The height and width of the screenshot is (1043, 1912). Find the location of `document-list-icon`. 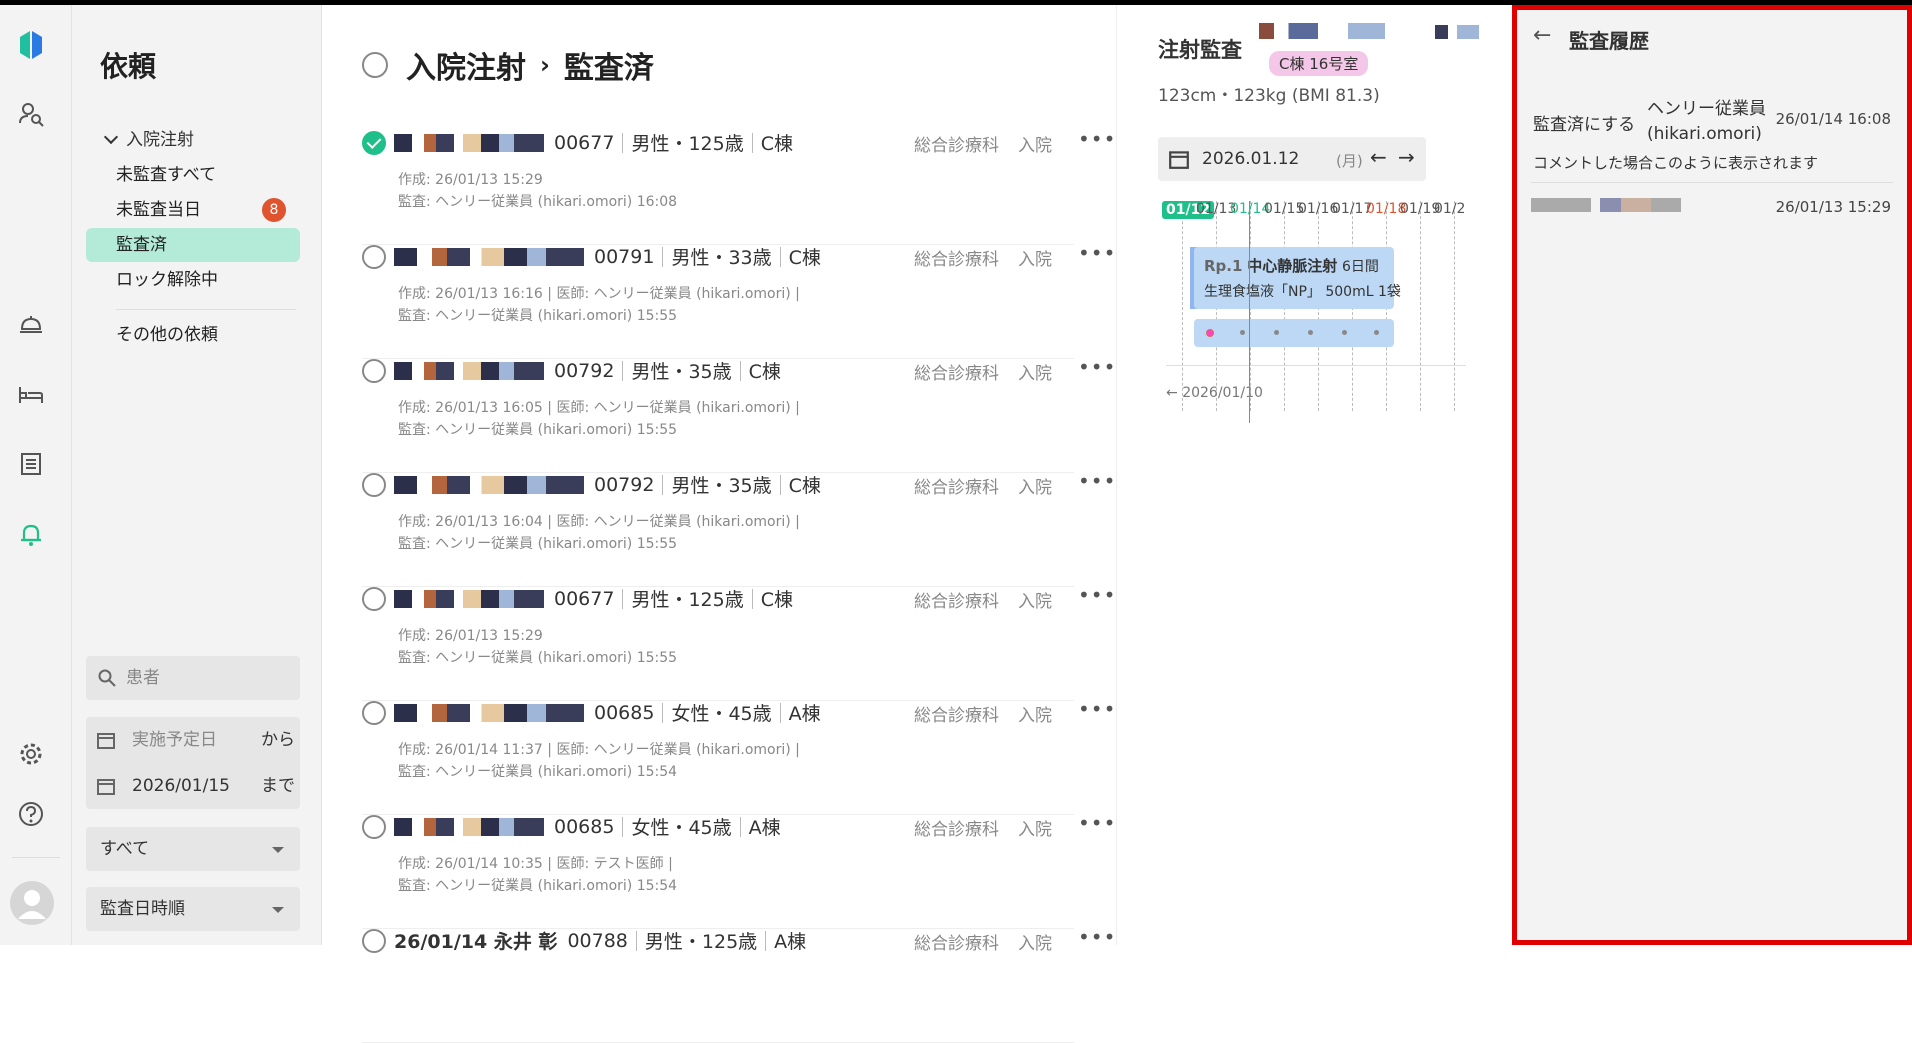

document-list-icon is located at coordinates (31, 464).